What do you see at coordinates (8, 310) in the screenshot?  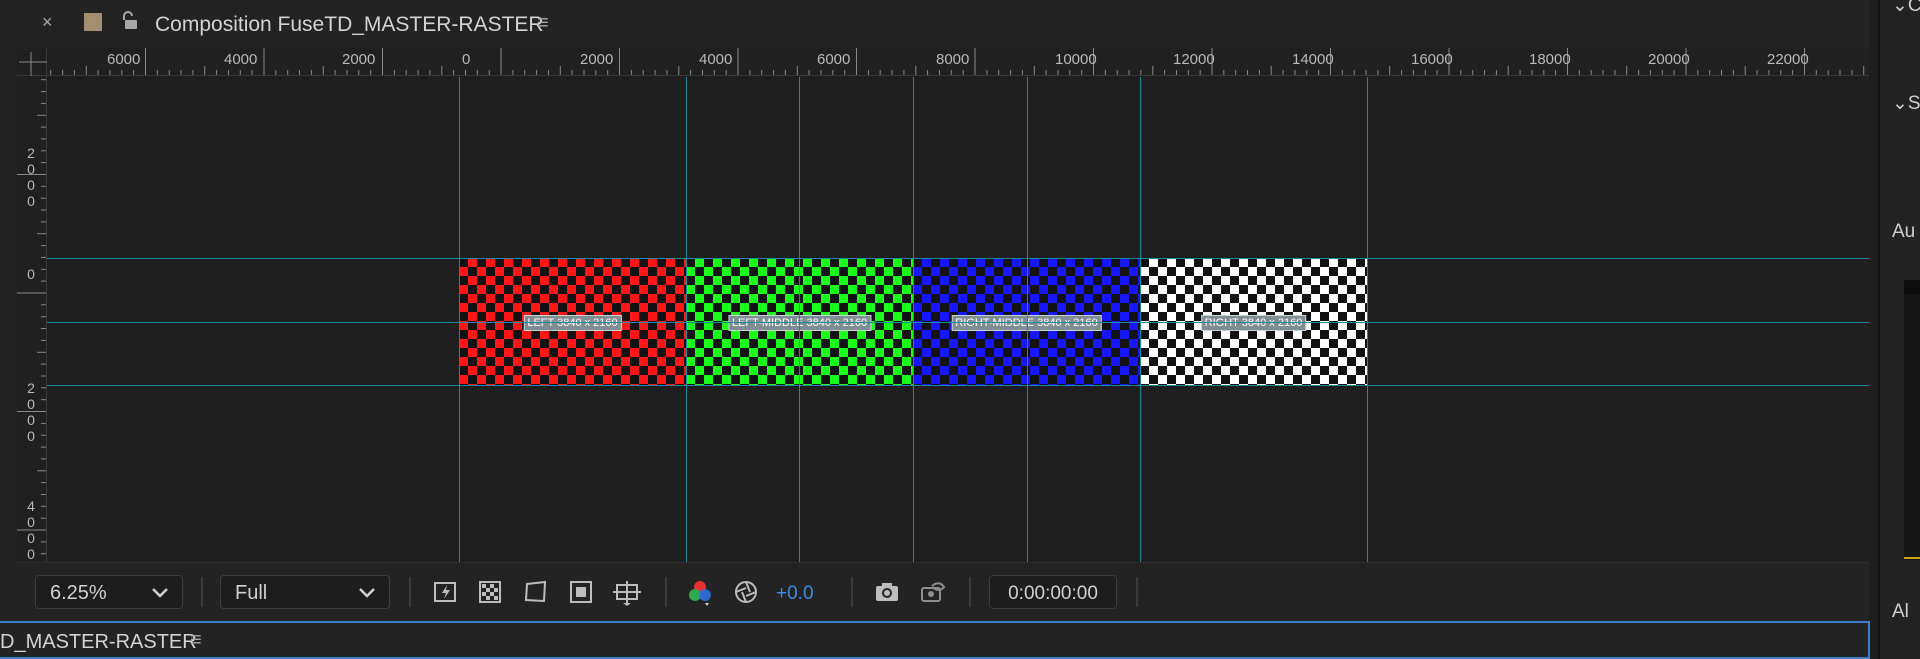 I see `left-panel-edge` at bounding box center [8, 310].